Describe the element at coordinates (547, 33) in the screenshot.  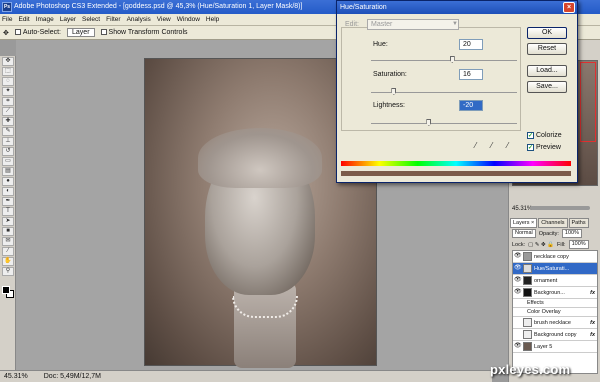
I see `ok-button: OK` at that location.